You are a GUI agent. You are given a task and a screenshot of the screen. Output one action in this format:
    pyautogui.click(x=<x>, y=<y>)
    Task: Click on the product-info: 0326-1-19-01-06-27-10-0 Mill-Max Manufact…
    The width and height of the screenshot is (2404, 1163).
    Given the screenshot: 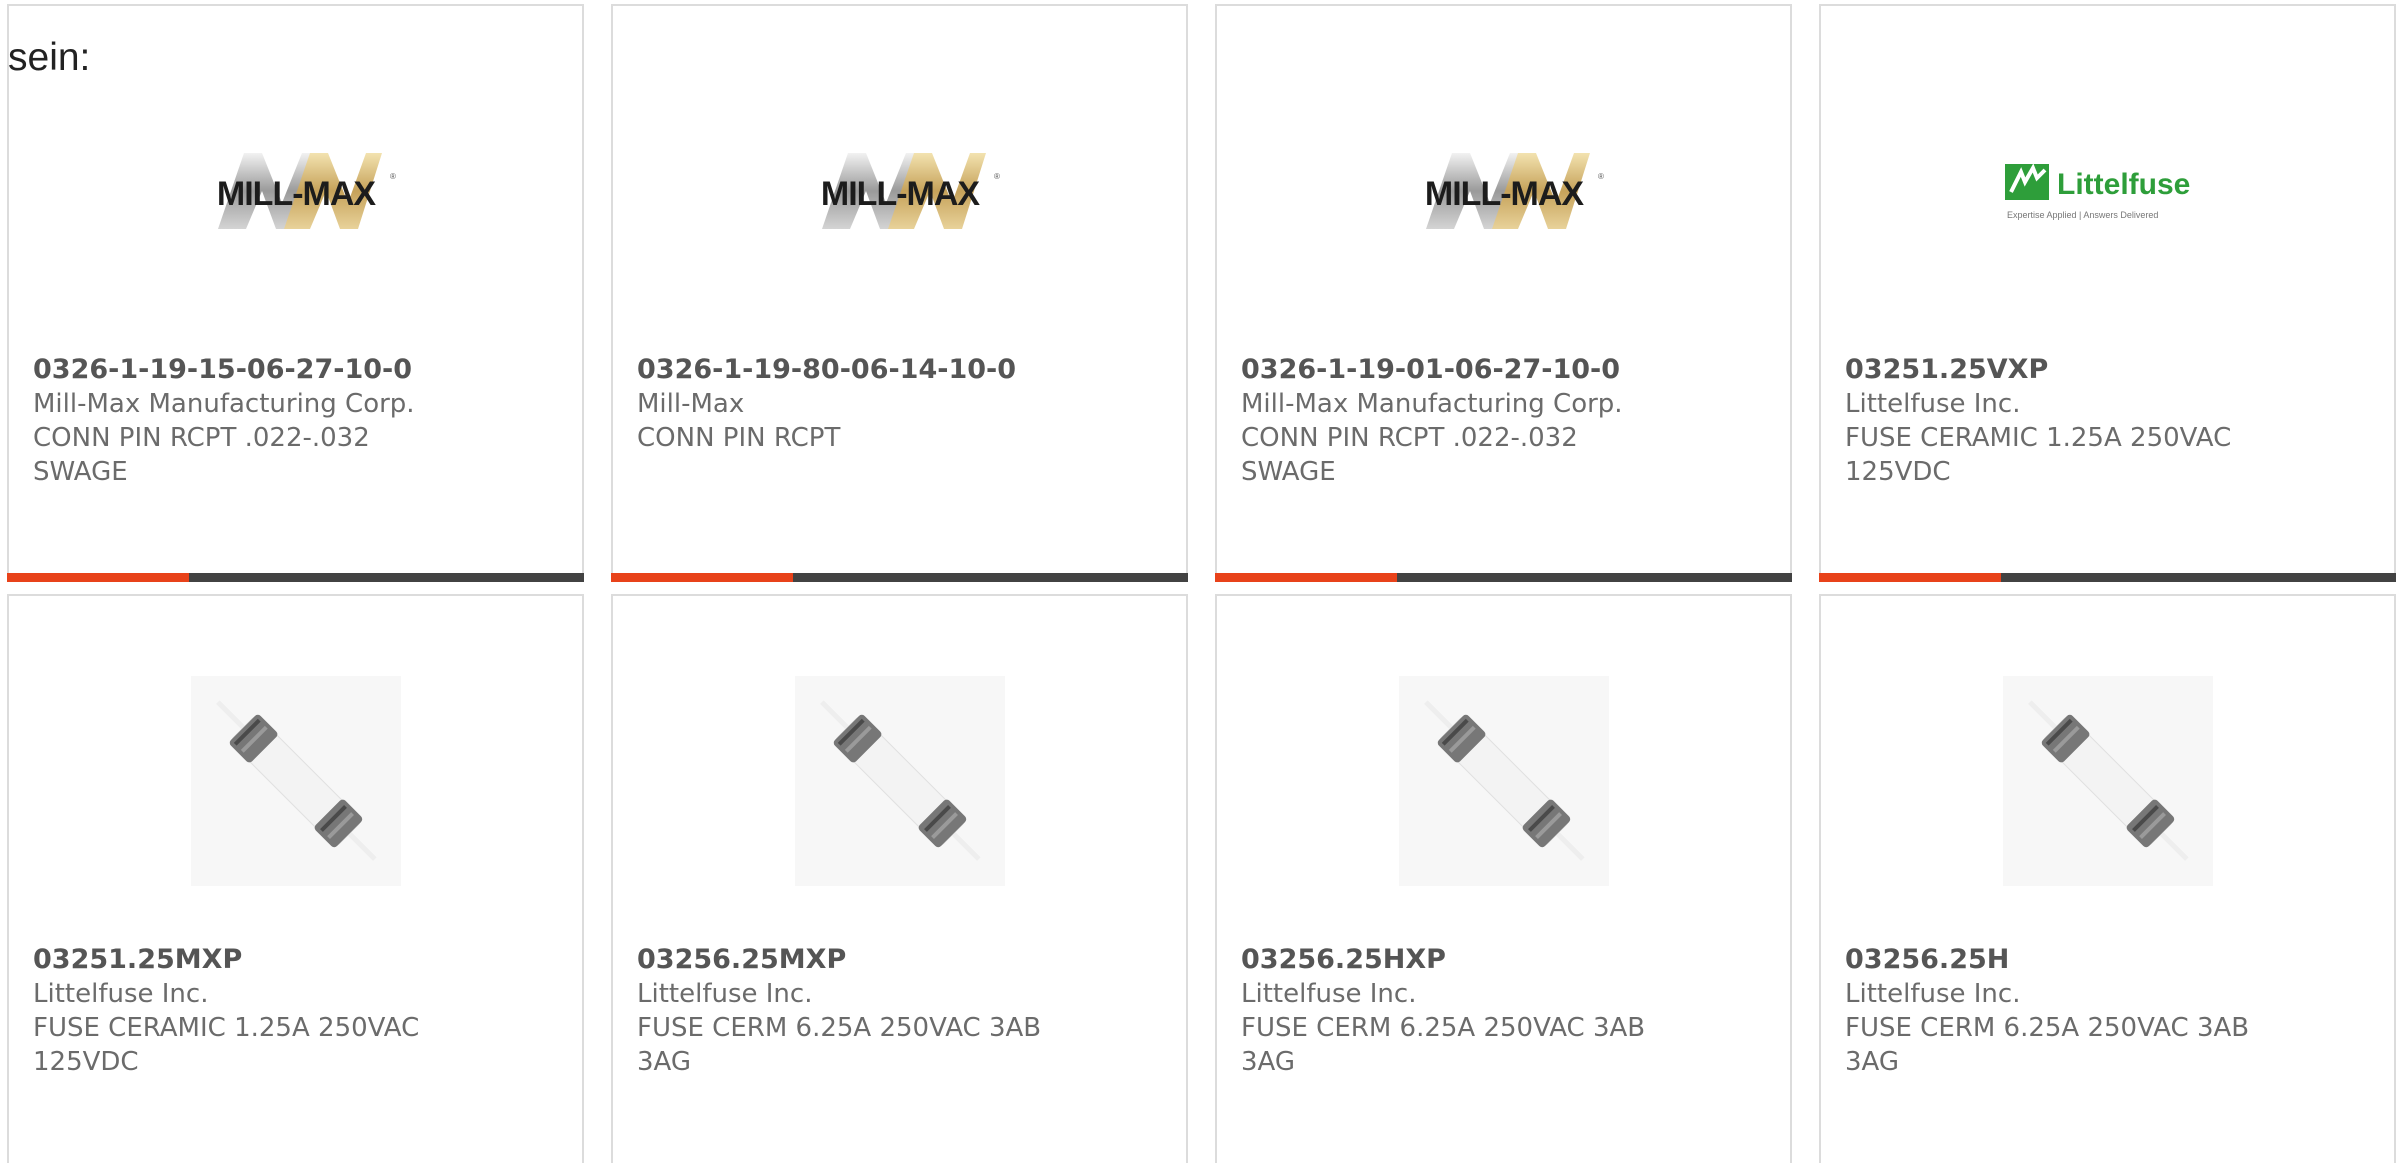 What is the action you would take?
    pyautogui.click(x=1503, y=421)
    